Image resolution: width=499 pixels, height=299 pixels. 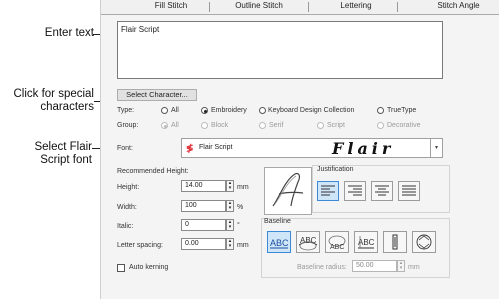 What do you see at coordinates (66, 160) in the screenshot?
I see `callout-select-font-line2: Script font` at bounding box center [66, 160].